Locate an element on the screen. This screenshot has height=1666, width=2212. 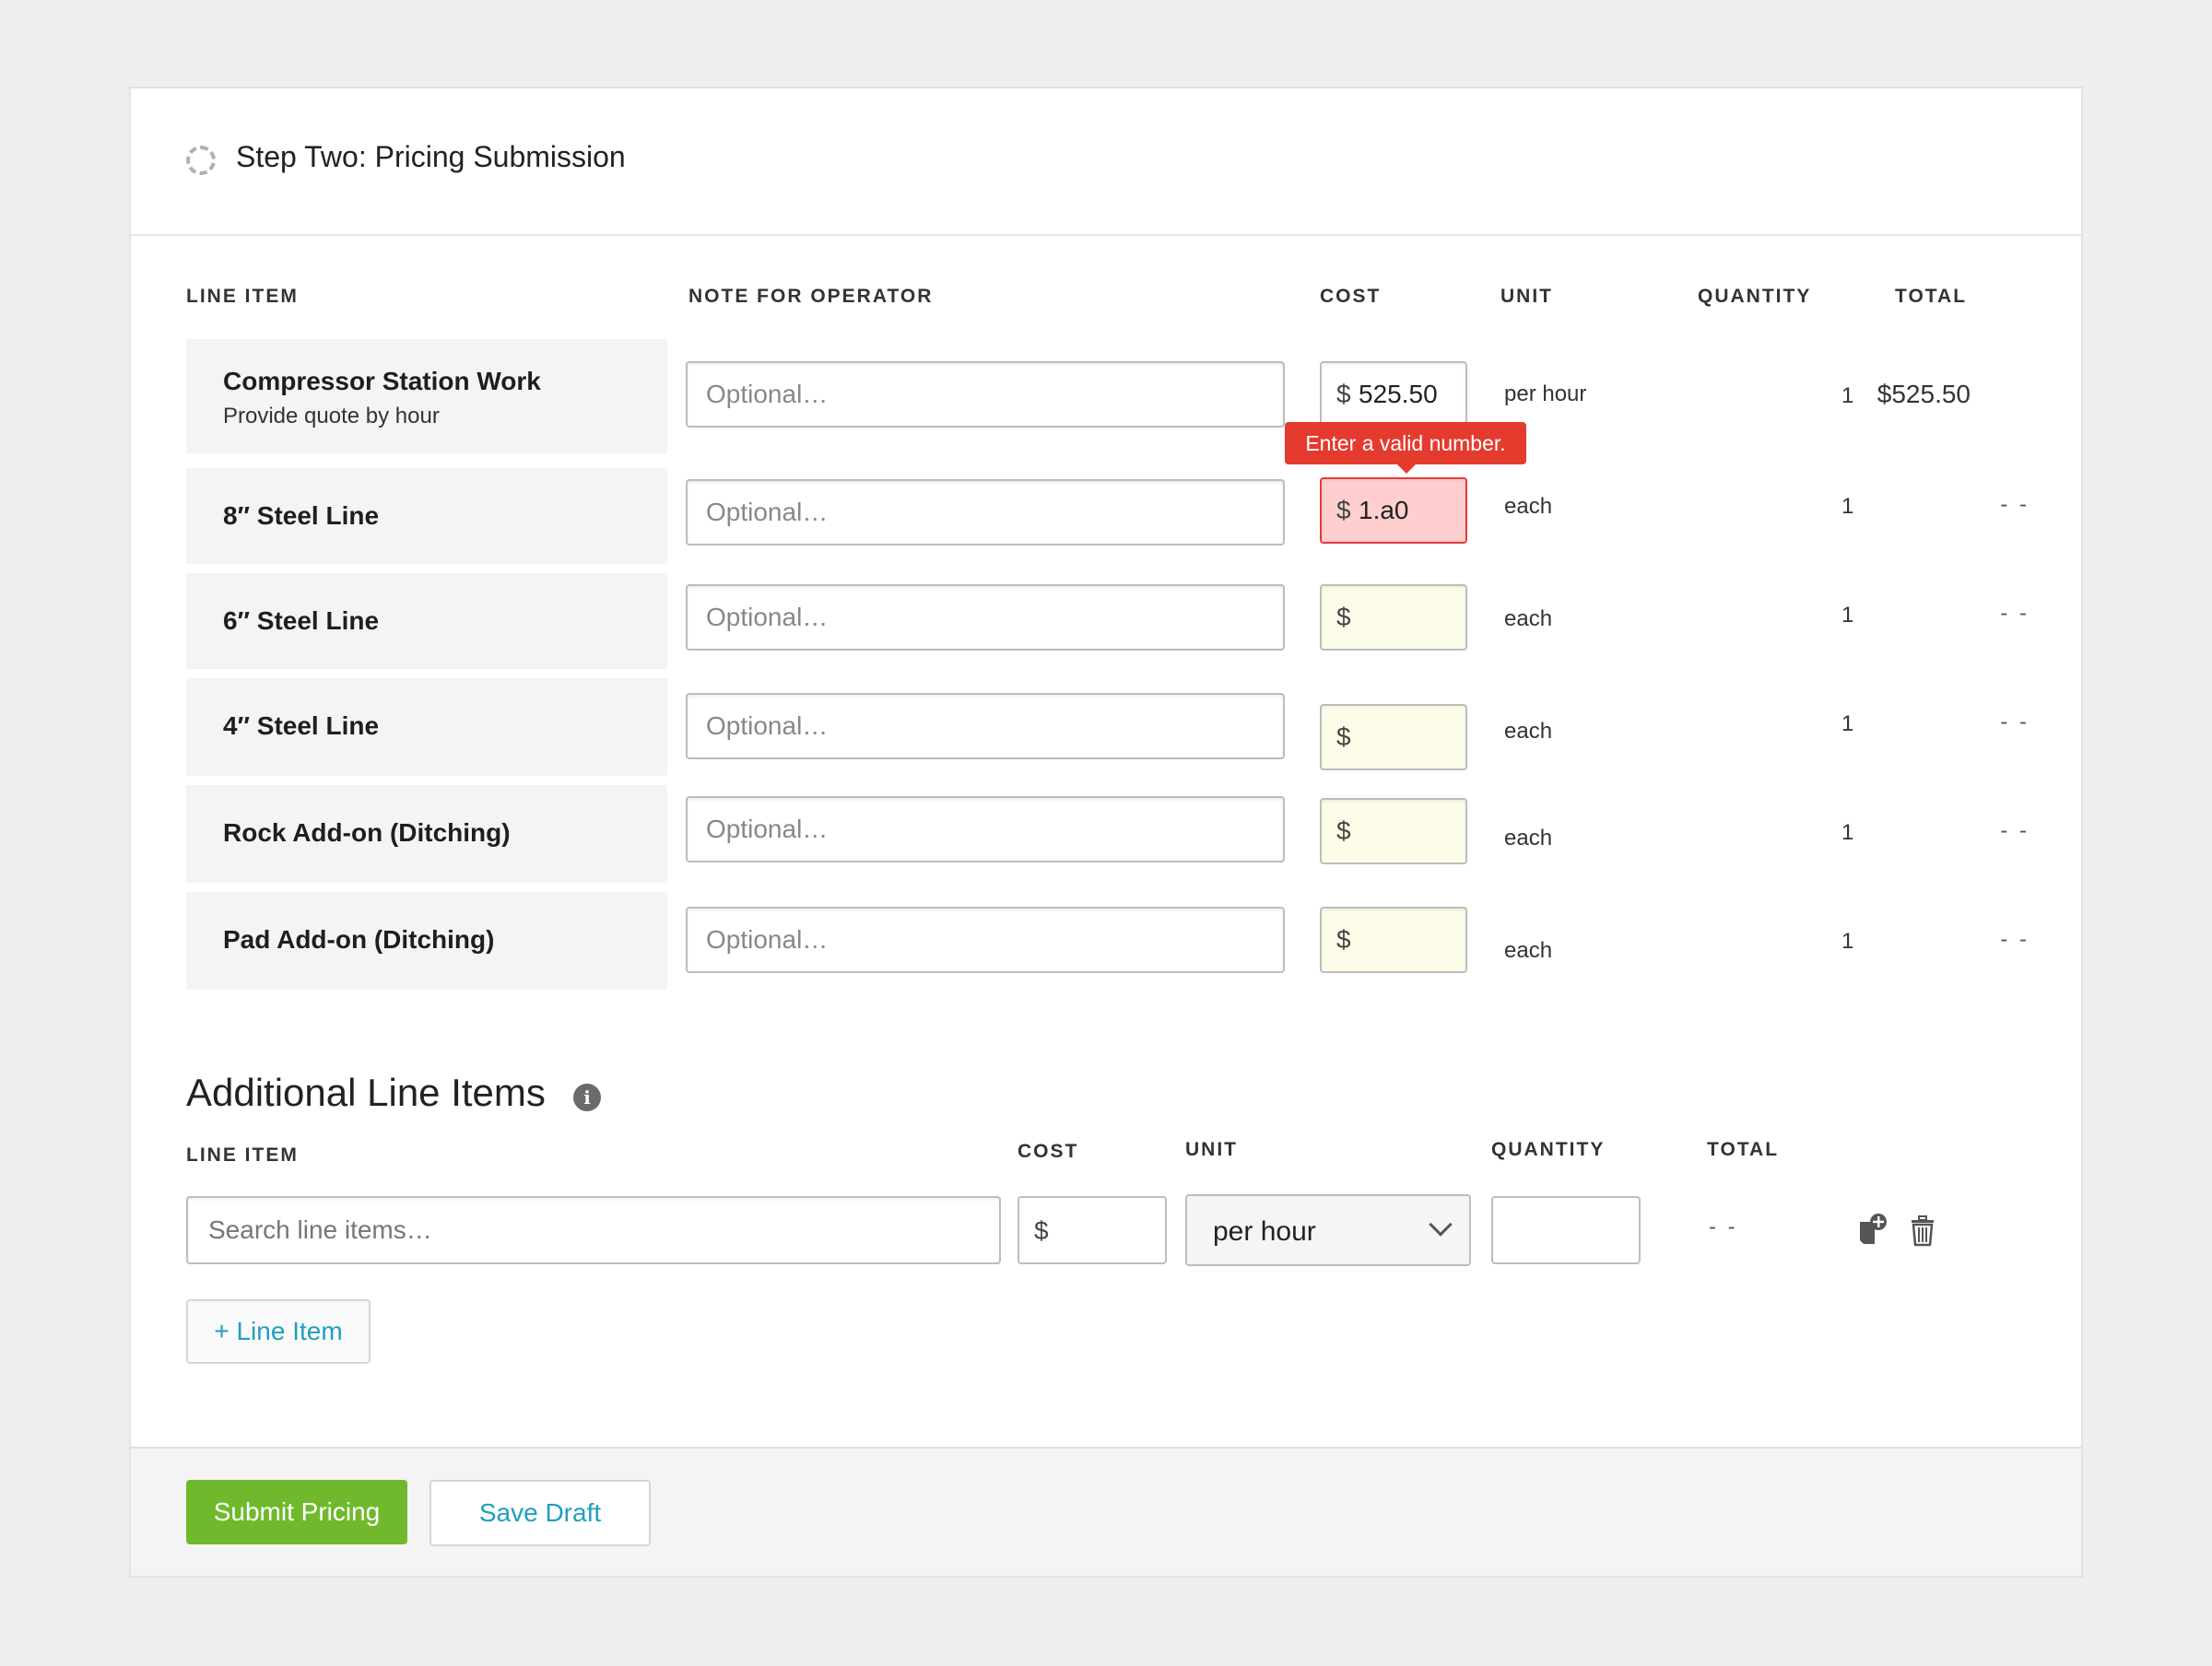
line-item-row-label: Pad Add-on (Ditching) is located at coordinates (426, 941).